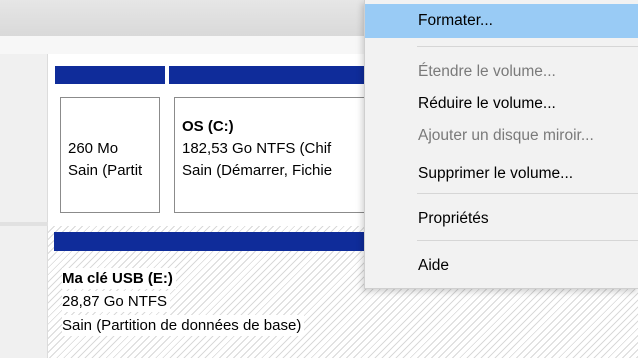 The image size is (638, 358). I want to click on partition-size: 182,53 Go NTFS (Chif, so click(257, 148).